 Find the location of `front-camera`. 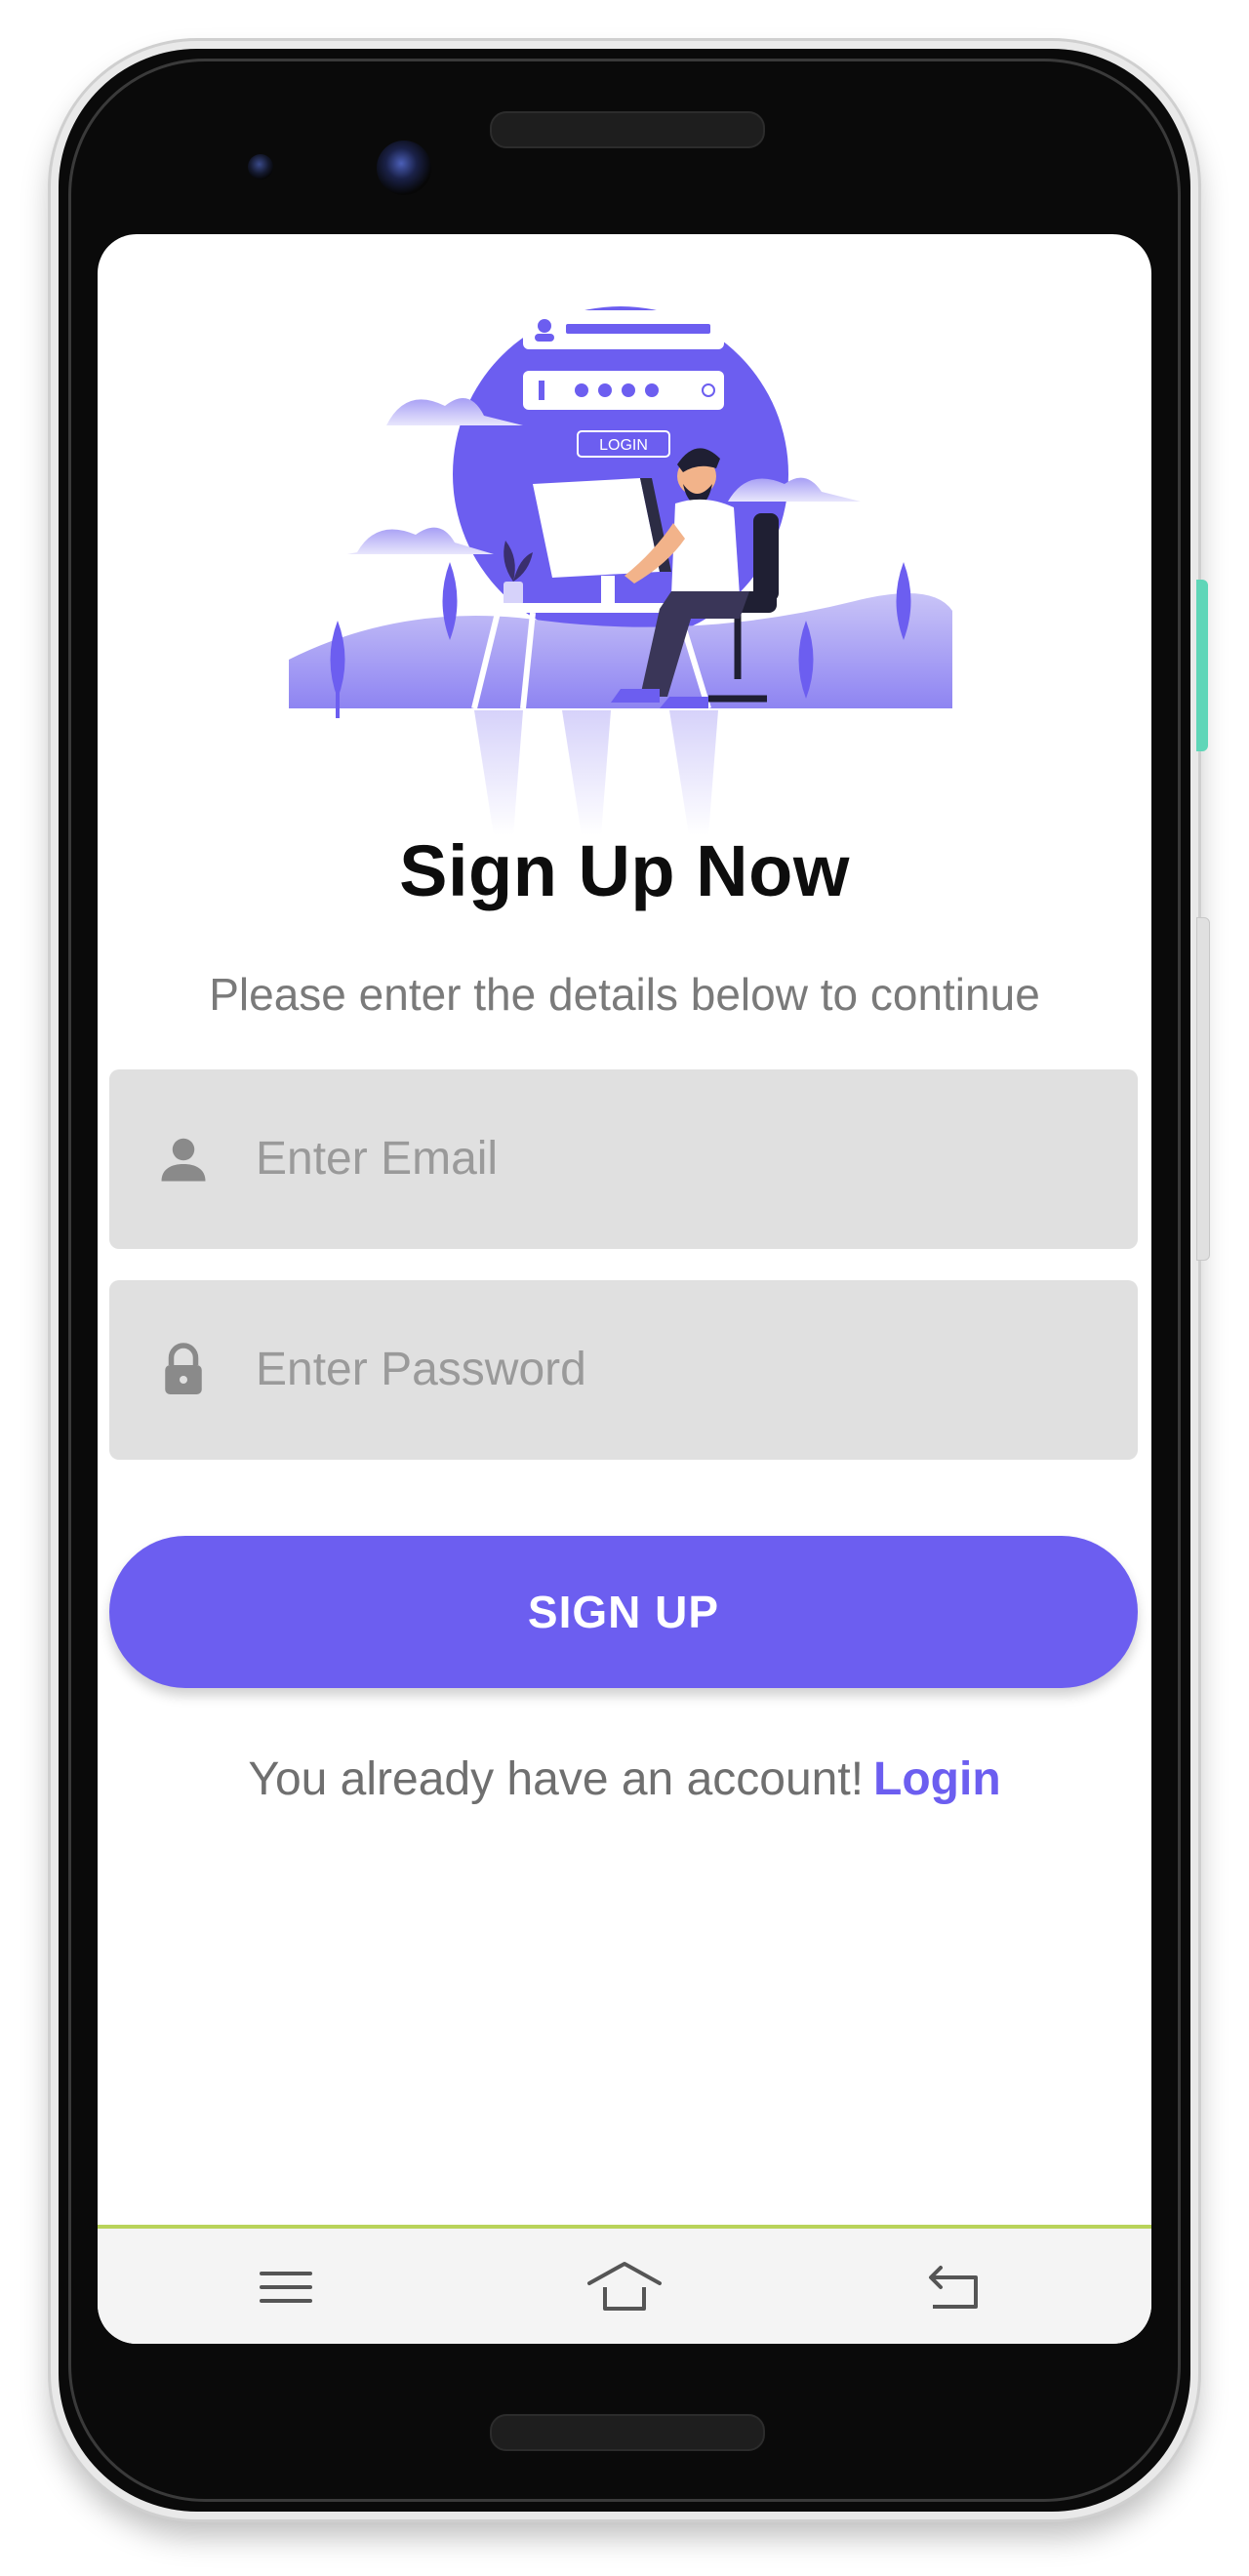

front-camera is located at coordinates (404, 168).